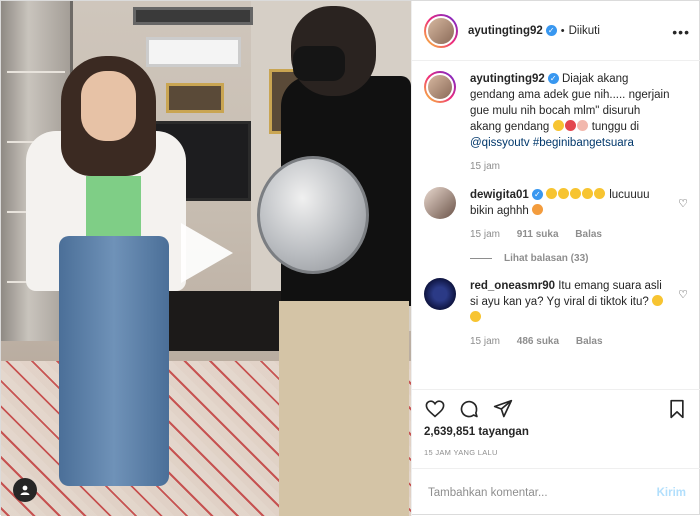 The width and height of the screenshot is (700, 516). What do you see at coordinates (570, 125) in the screenshot?
I see `dancer-emoji-icon` at bounding box center [570, 125].